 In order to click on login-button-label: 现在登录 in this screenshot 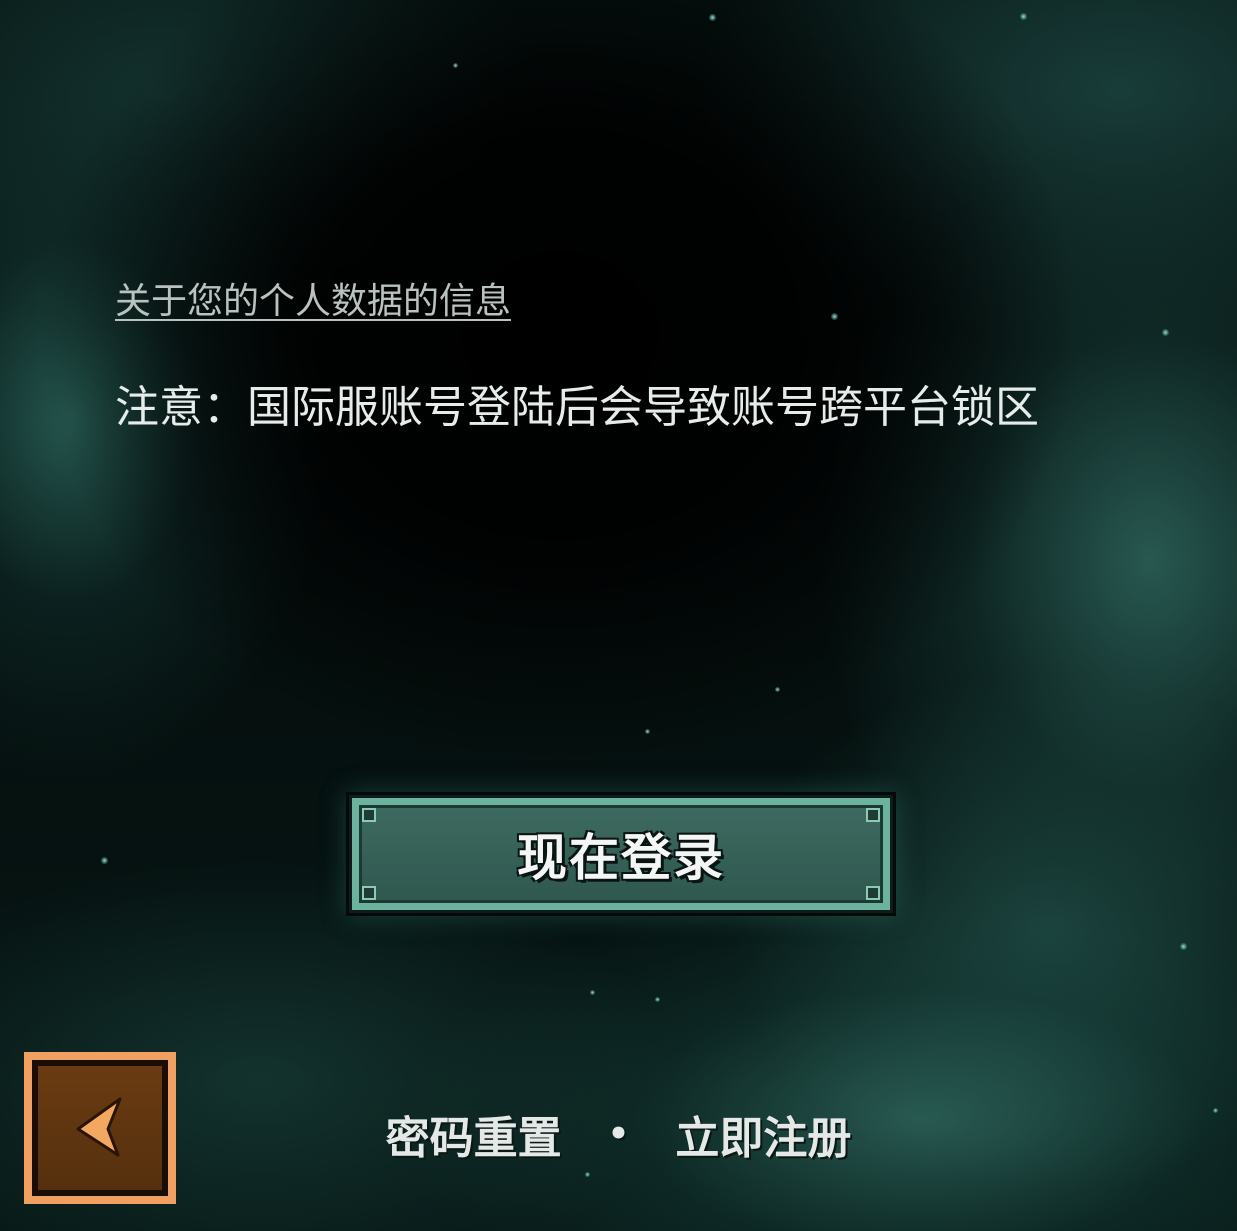, I will do `click(621, 858)`.